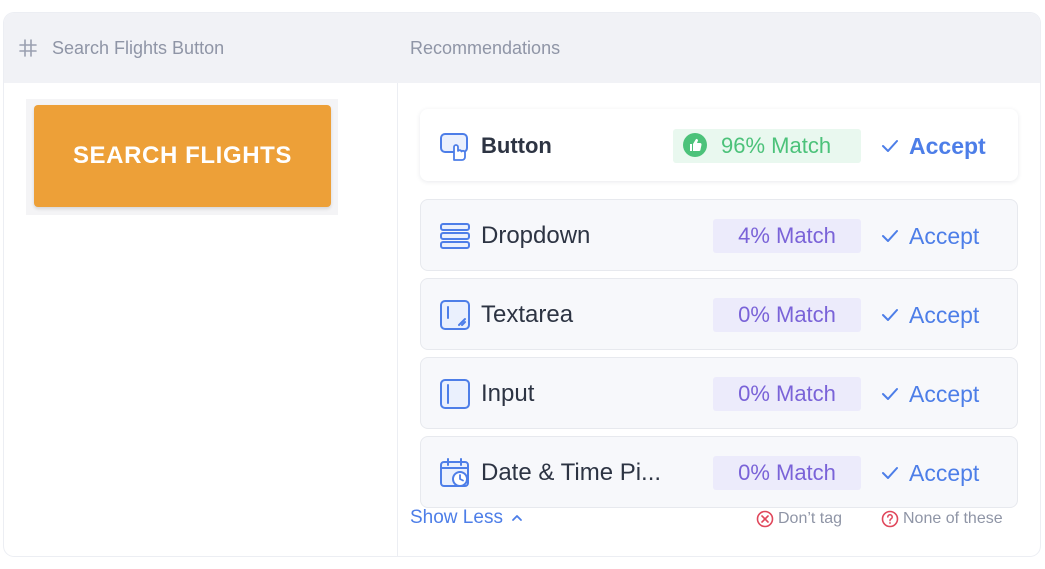 The image size is (1045, 569). What do you see at coordinates (810, 518) in the screenshot?
I see `dont-tag-label: Don’t tag` at bounding box center [810, 518].